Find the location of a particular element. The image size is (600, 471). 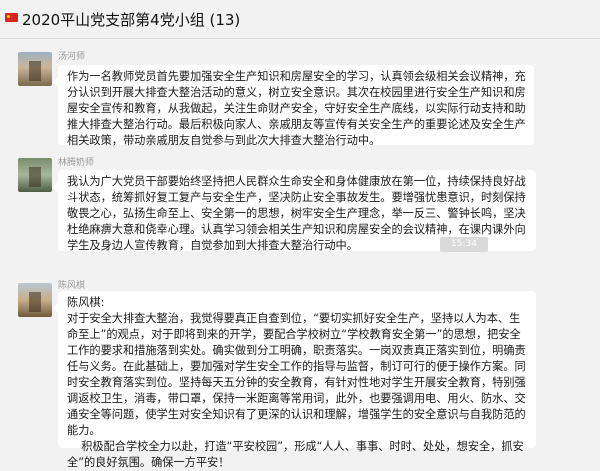

message-timestamp: 15:34 is located at coordinates (464, 244).